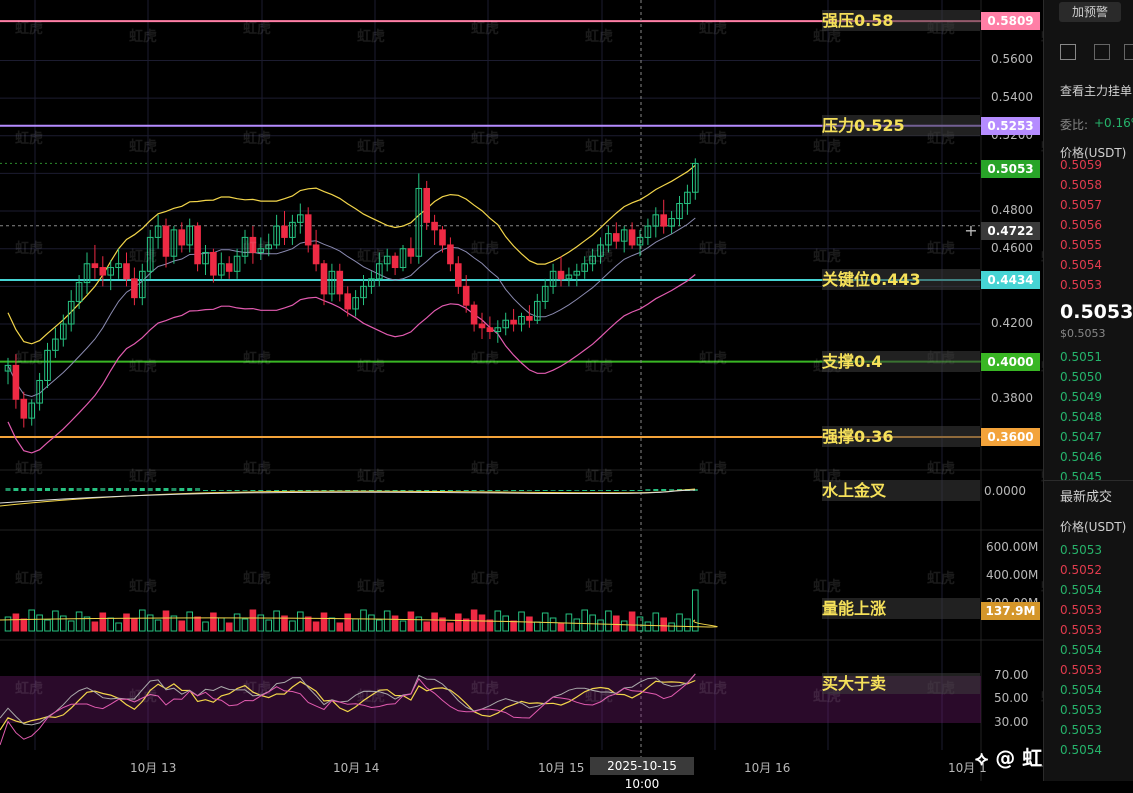 This screenshot has width=1133, height=793. What do you see at coordinates (901, 608) in the screenshot?
I see `volume-label: 量能上涨` at bounding box center [901, 608].